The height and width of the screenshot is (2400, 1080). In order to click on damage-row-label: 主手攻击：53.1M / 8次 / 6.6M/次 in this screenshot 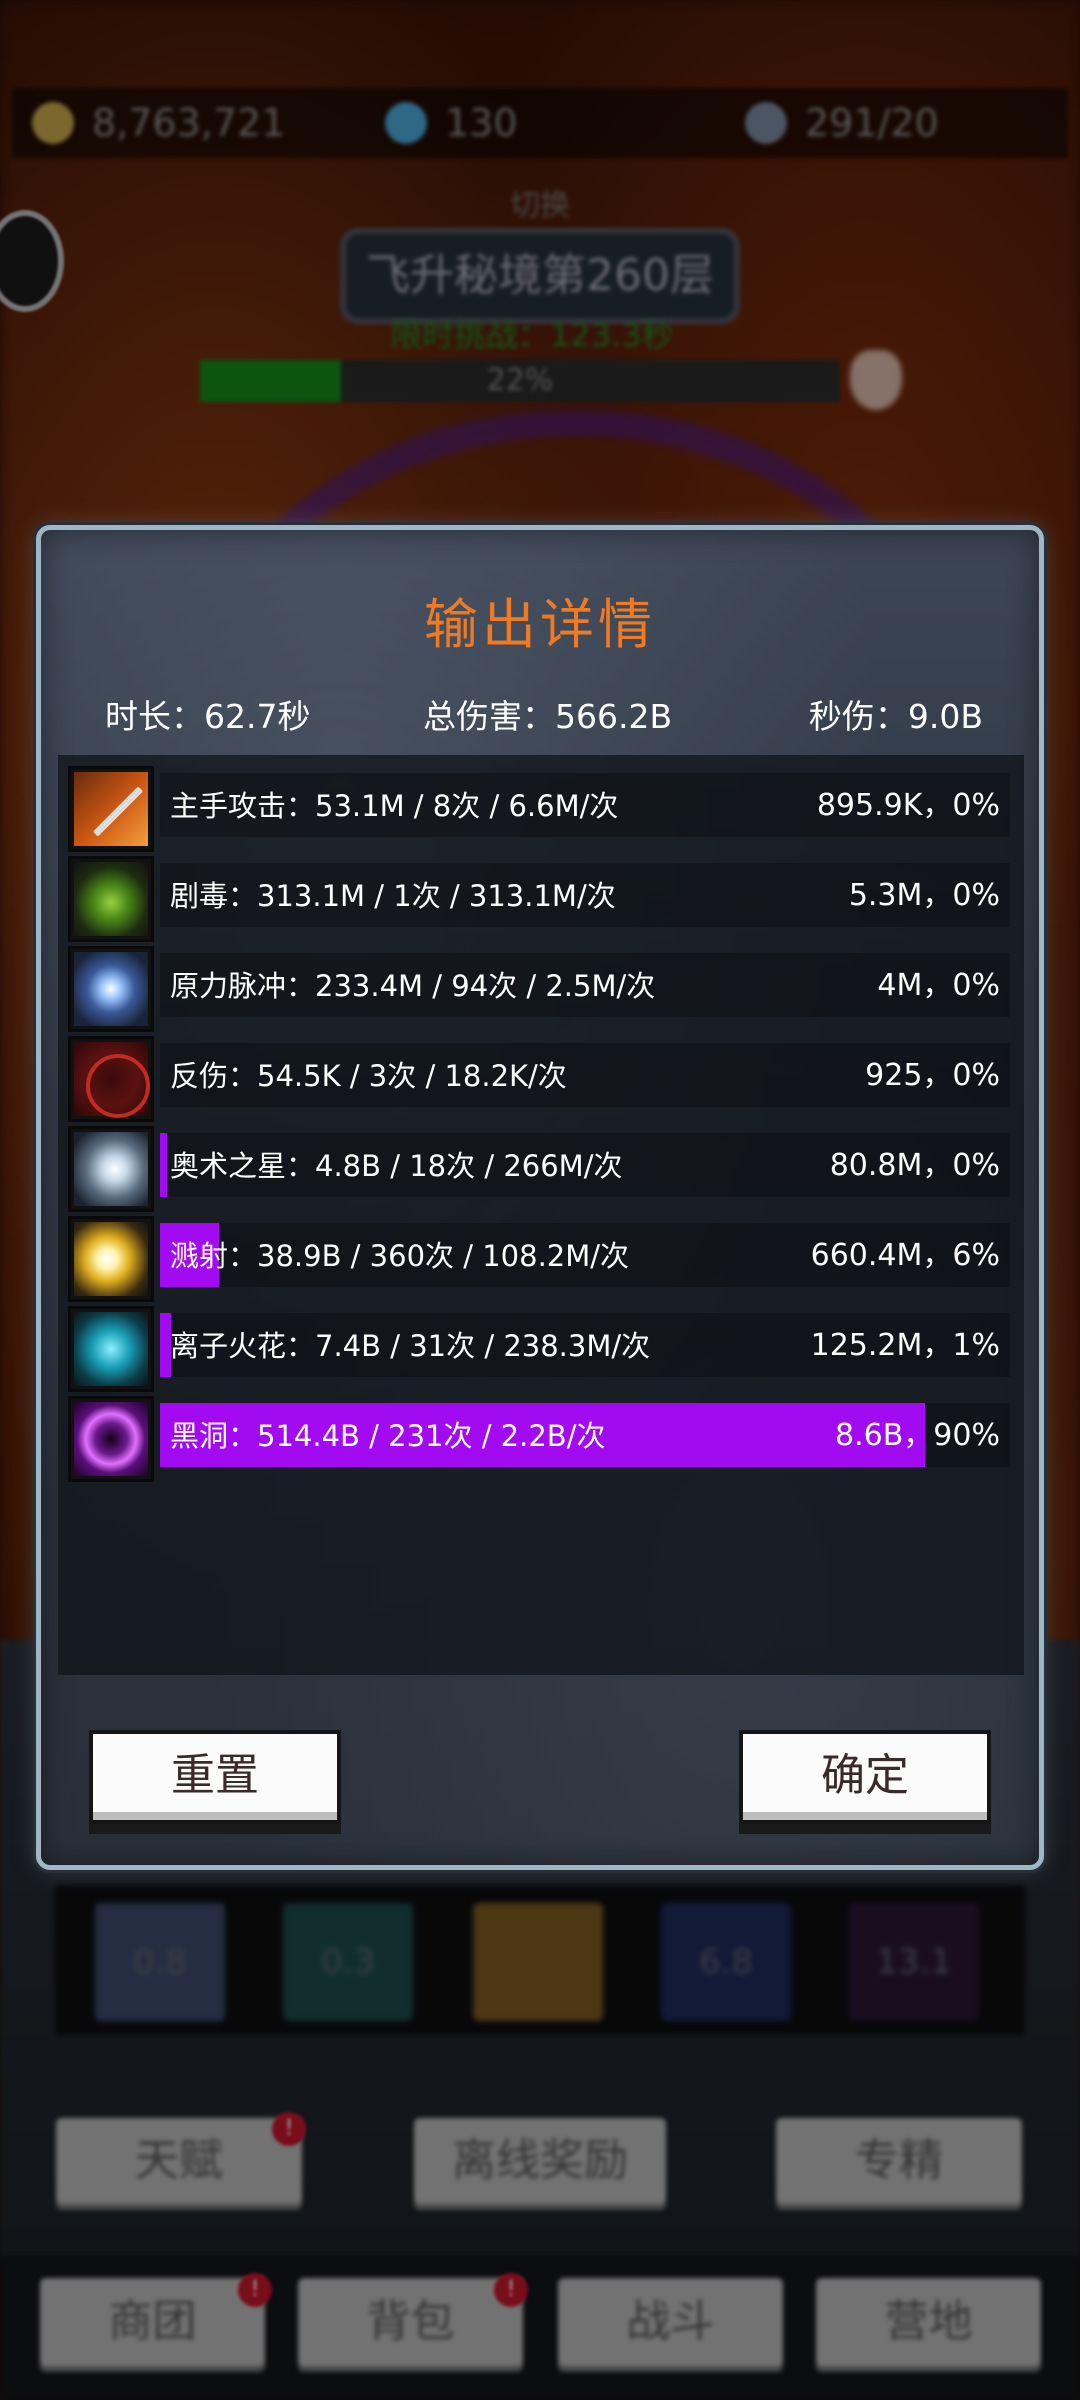, I will do `click(394, 806)`.